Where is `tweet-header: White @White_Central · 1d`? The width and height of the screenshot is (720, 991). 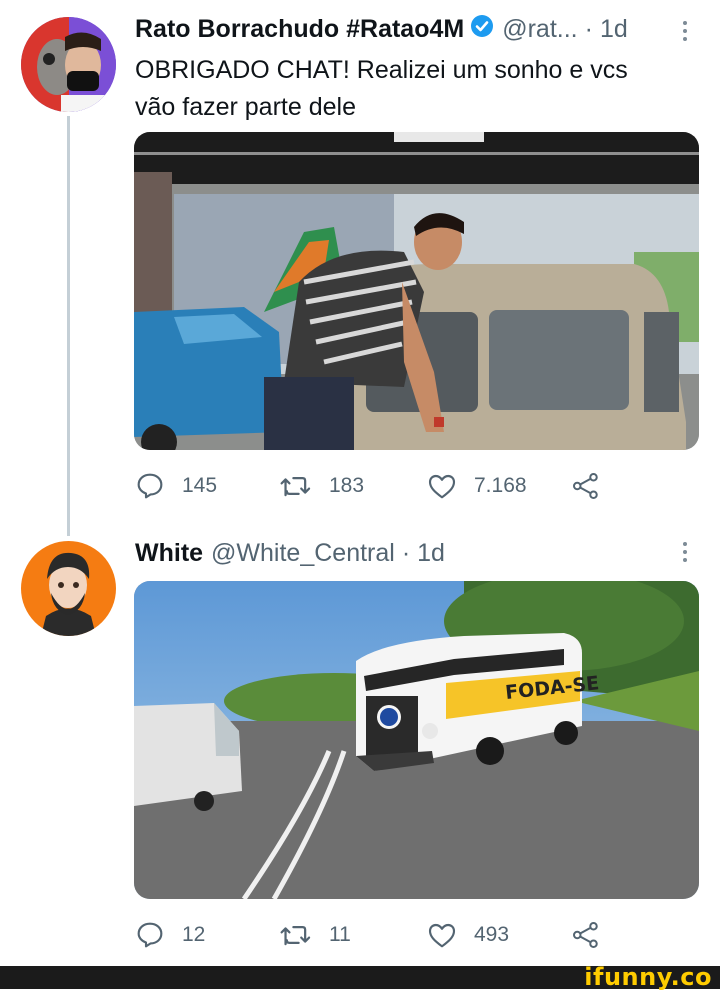 tweet-header: White @White_Central · 1d is located at coordinates (290, 553).